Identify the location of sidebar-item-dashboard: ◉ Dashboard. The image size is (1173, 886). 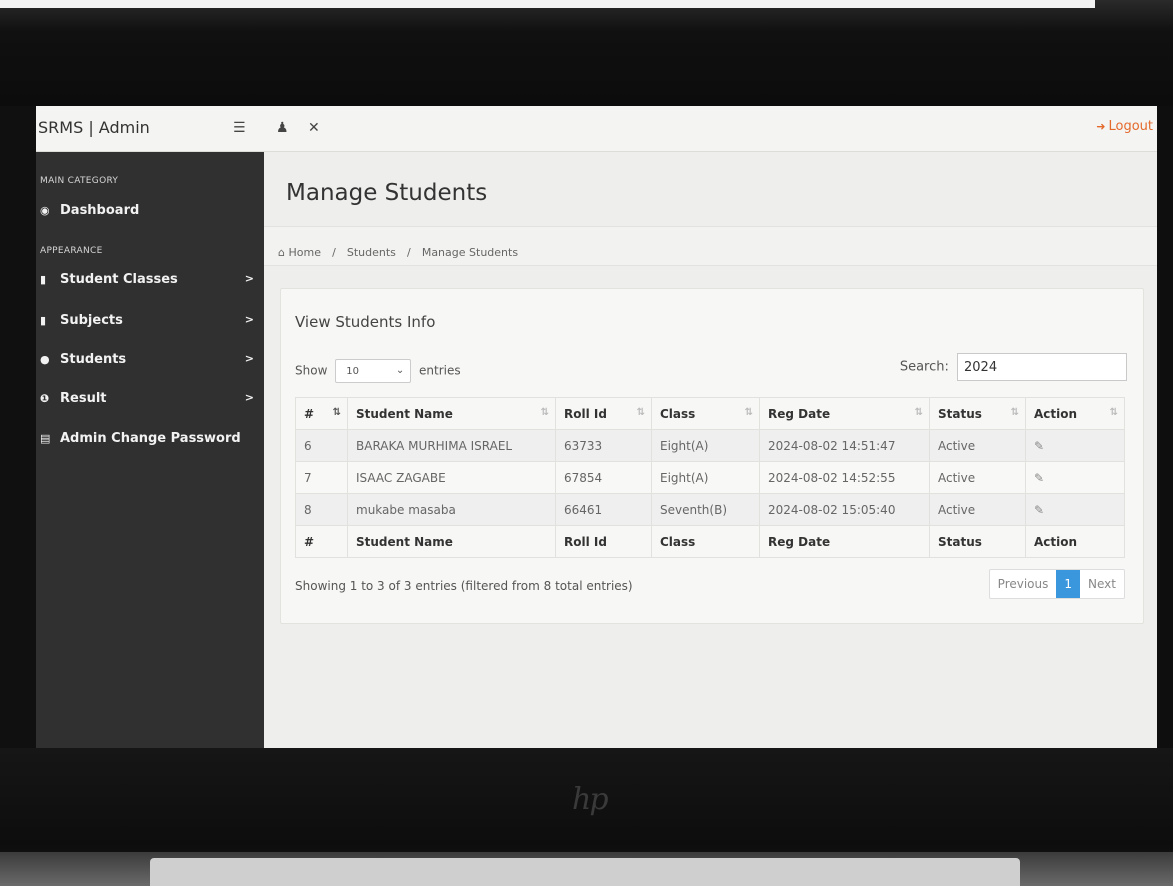
(150, 215).